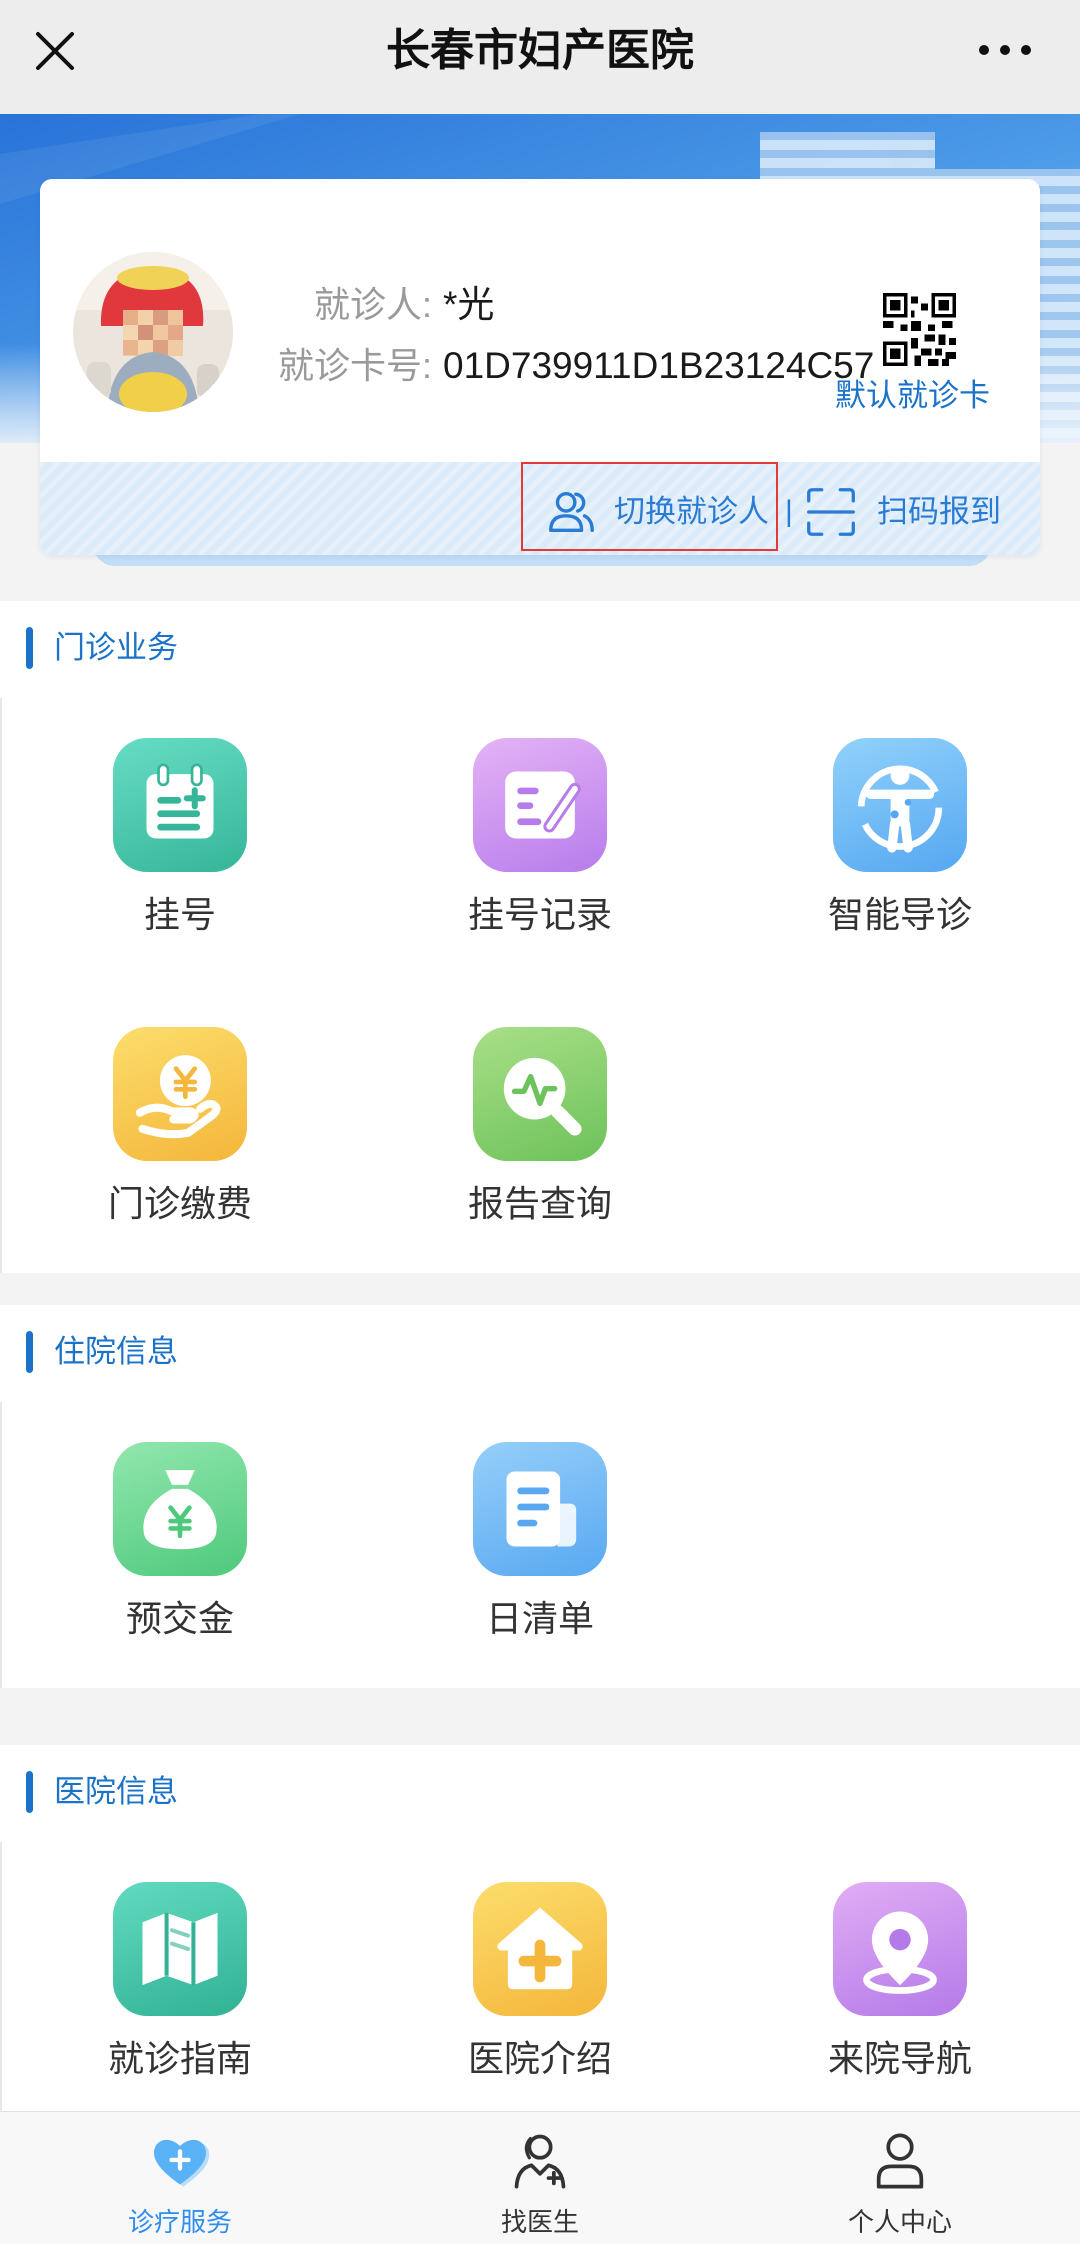  Describe the element at coordinates (539, 914) in the screenshot. I see `register-record-label: 挂号记录` at that location.